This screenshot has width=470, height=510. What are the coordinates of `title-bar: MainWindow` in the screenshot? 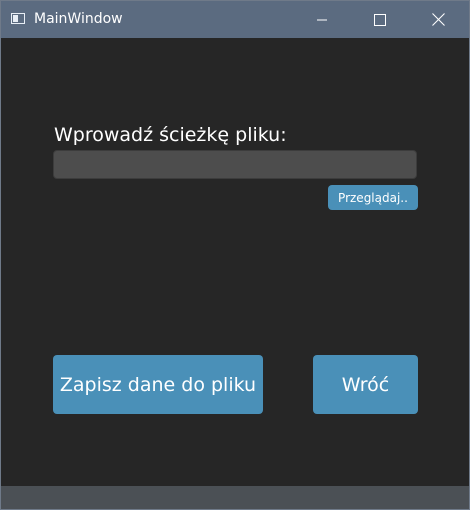 It's located at (235, 19).